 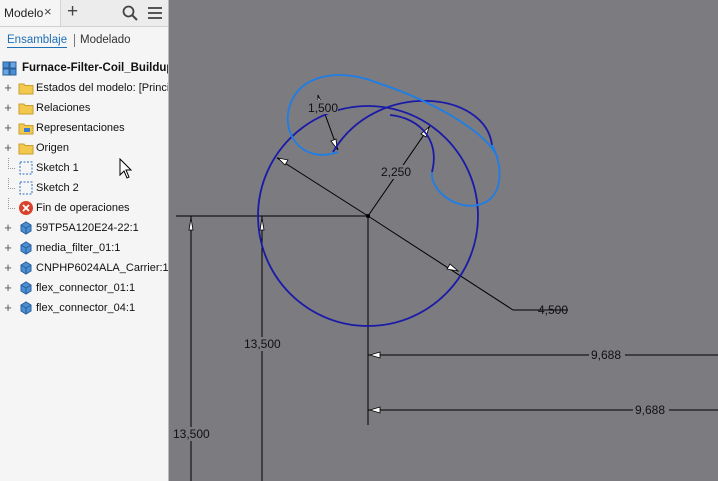 I want to click on browser-item: Fin de operaciones, so click(x=84, y=208).